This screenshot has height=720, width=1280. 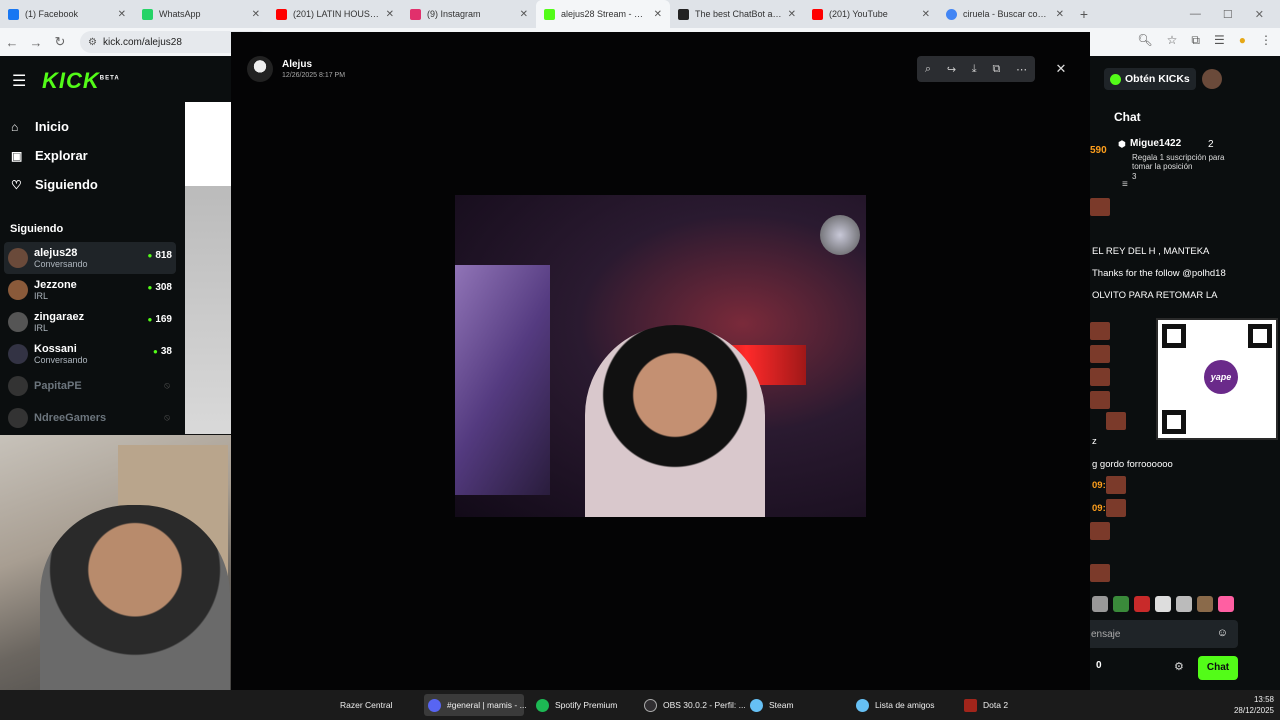 What do you see at coordinates (549, 14) in the screenshot?
I see `kick-icon` at bounding box center [549, 14].